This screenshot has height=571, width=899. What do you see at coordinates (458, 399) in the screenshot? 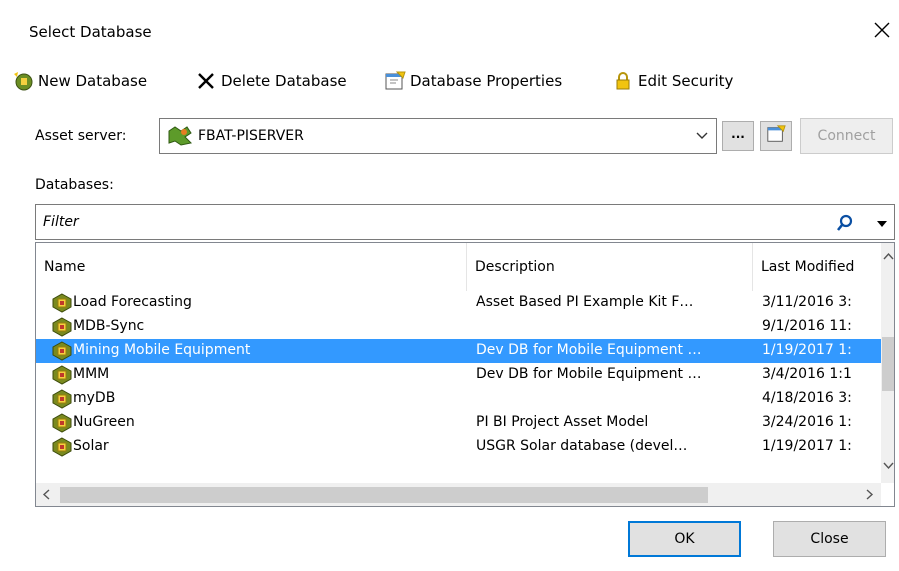
I see `table-row: myDB 4/18/2016 3:` at bounding box center [458, 399].